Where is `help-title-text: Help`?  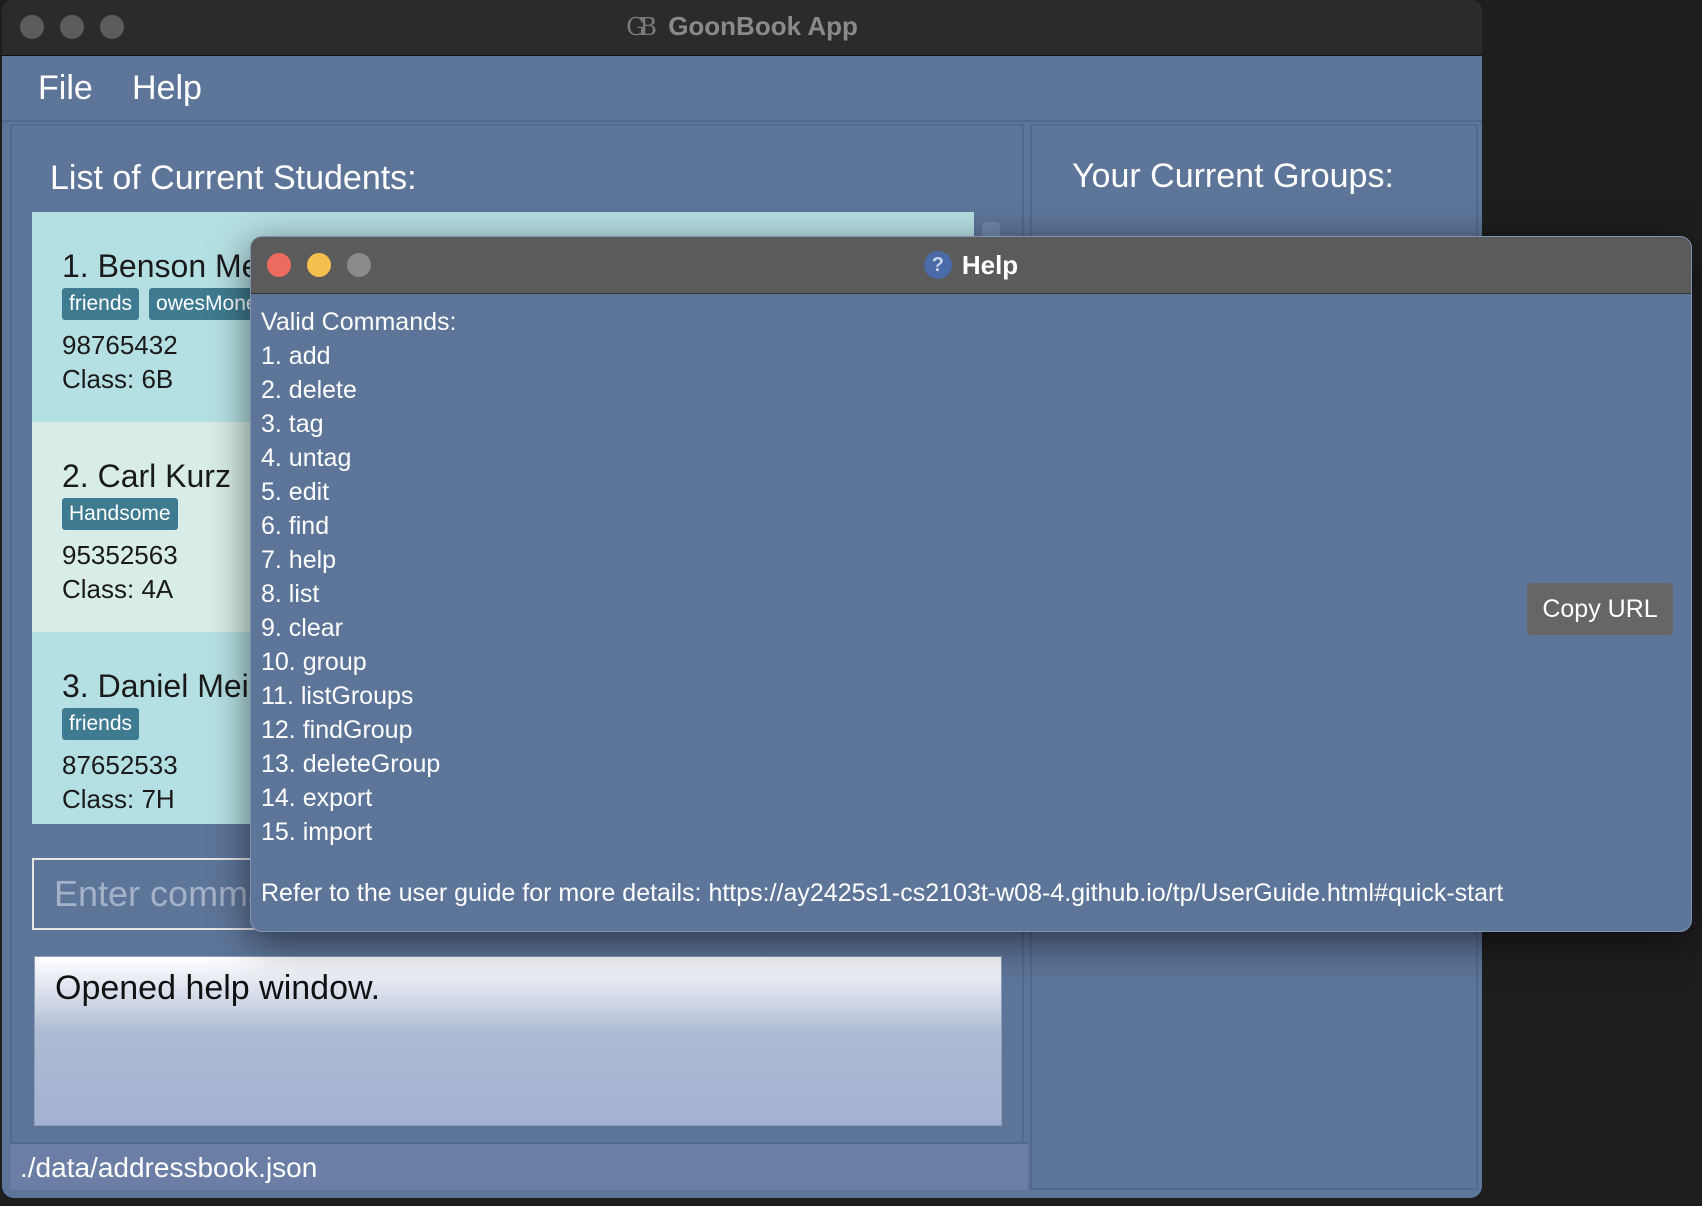 help-title-text: Help is located at coordinates (990, 265).